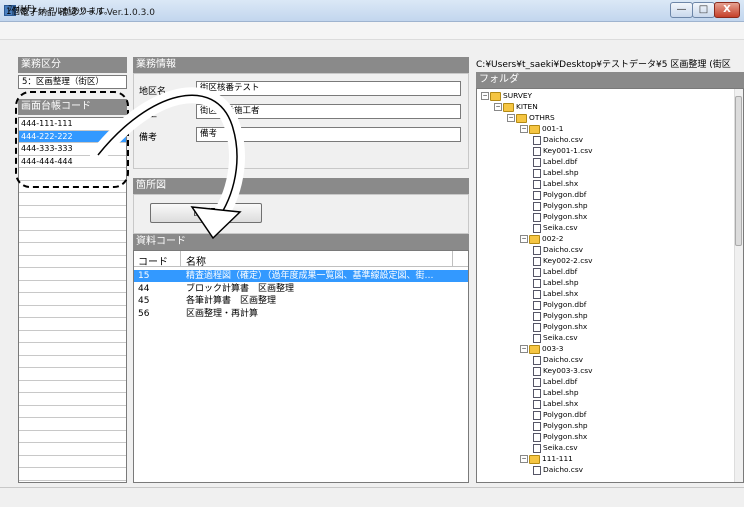  I want to click on arrow-head, so click(216, 223).